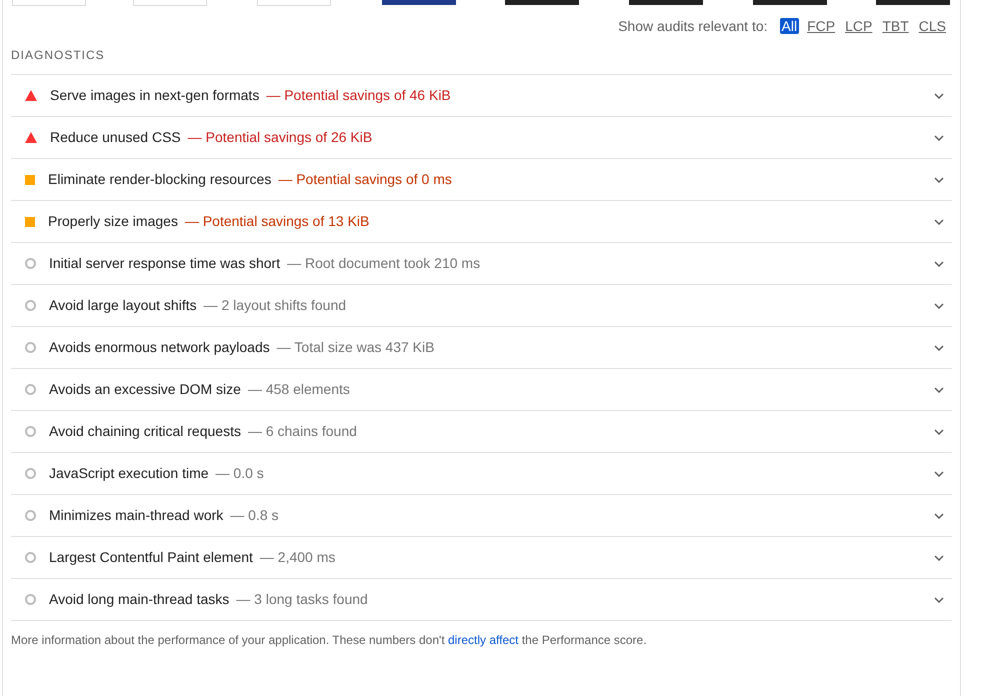  What do you see at coordinates (129, 473) in the screenshot?
I see `audit-title: JavaScript execution time` at bounding box center [129, 473].